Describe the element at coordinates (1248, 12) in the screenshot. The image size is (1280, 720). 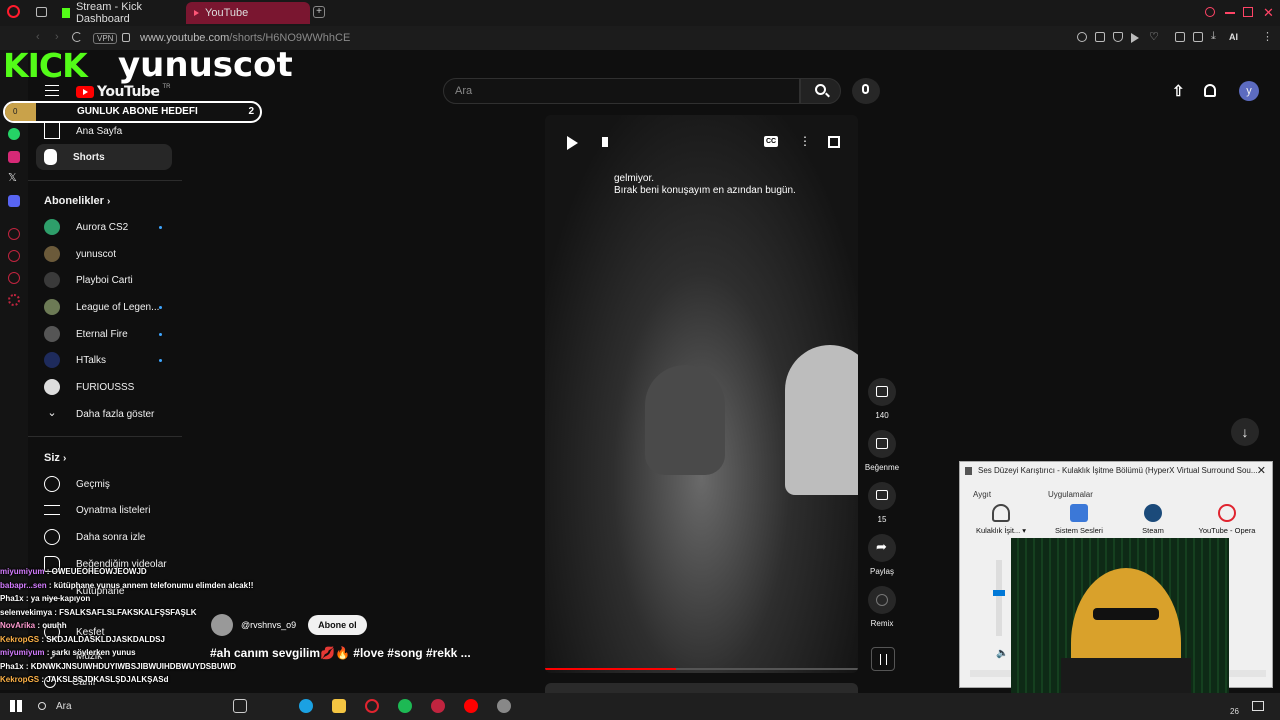
I see `maximize-button` at that location.